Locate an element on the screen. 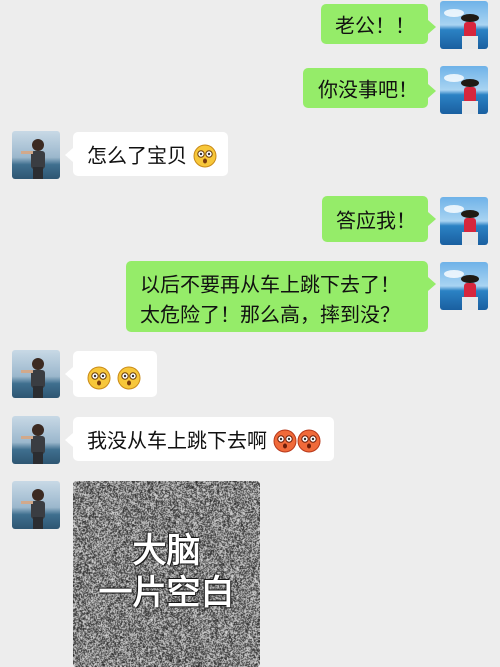 This screenshot has height=667, width=500. message-bubble-incoming: 我没从车上跳下去啊 is located at coordinates (199, 439).